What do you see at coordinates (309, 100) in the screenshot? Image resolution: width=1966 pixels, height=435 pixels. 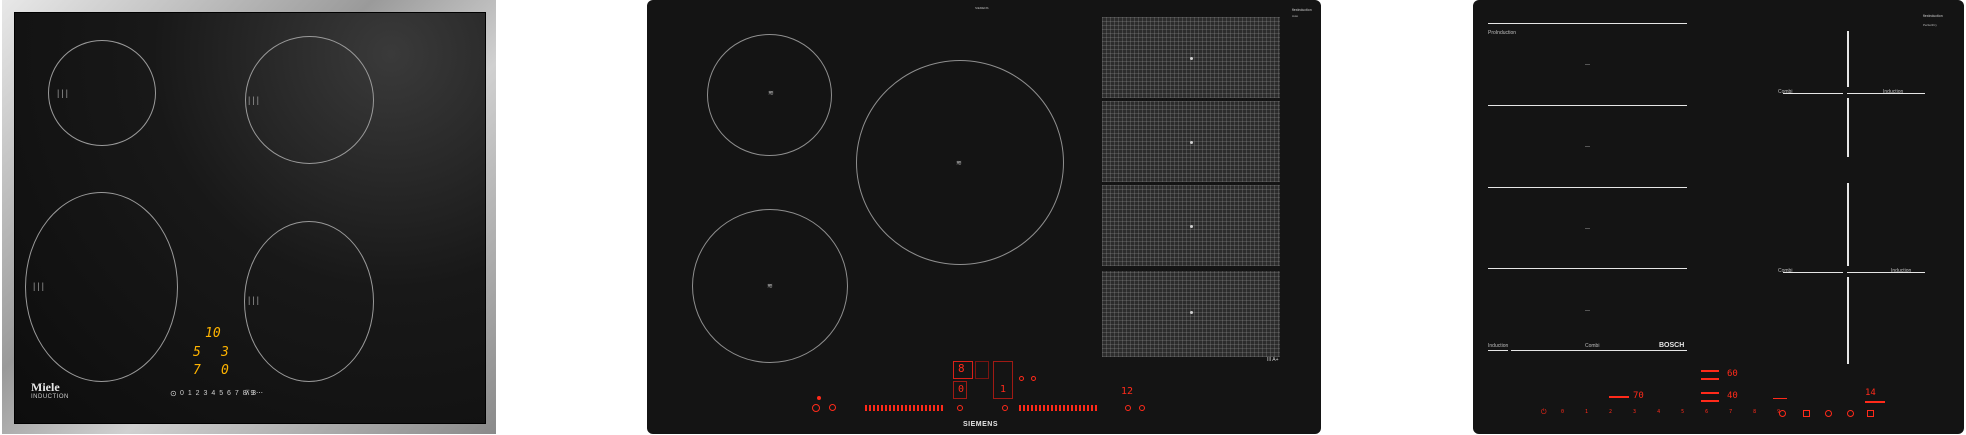 I see `miele-zone-rear-right` at bounding box center [309, 100].